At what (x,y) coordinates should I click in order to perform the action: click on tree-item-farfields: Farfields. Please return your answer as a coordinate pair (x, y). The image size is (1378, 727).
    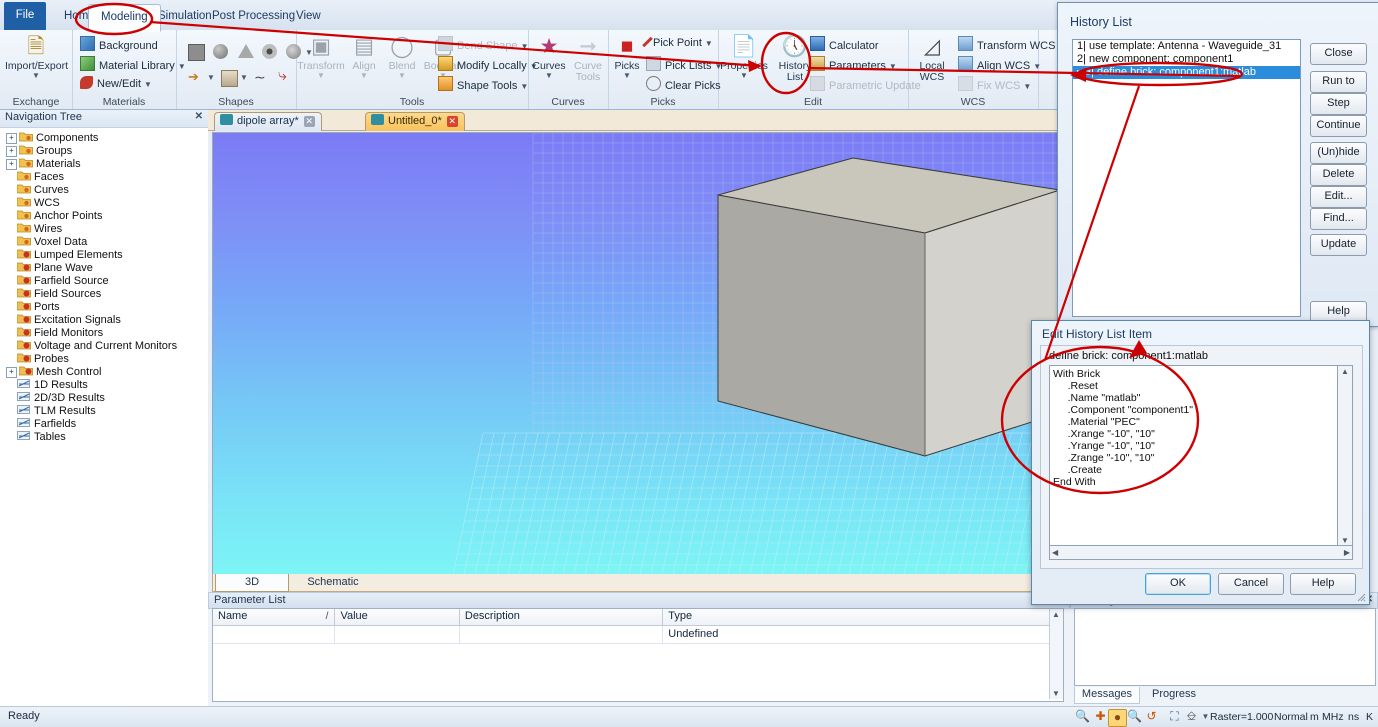
    Looking at the image, I should click on (104, 423).